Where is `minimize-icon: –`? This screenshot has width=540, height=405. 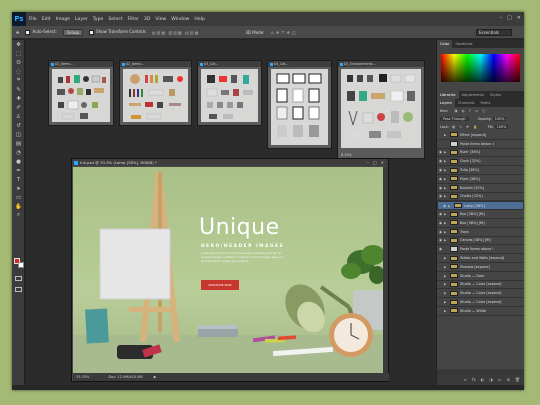
minimize-icon: – is located at coordinates (501, 18).